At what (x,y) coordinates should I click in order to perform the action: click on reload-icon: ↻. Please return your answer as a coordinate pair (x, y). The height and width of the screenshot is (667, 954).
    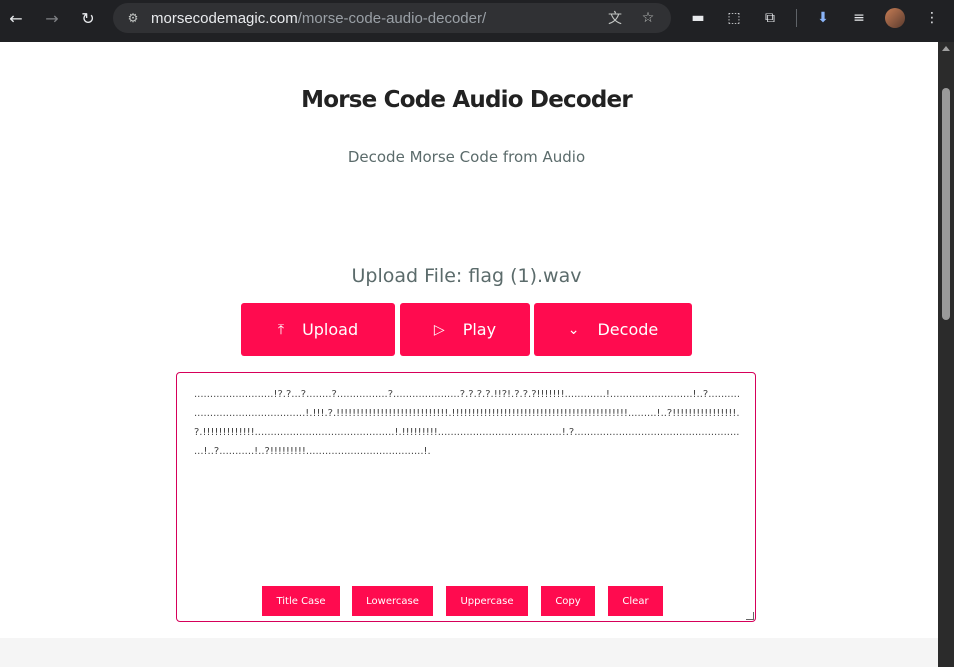
    Looking at the image, I should click on (88, 18).